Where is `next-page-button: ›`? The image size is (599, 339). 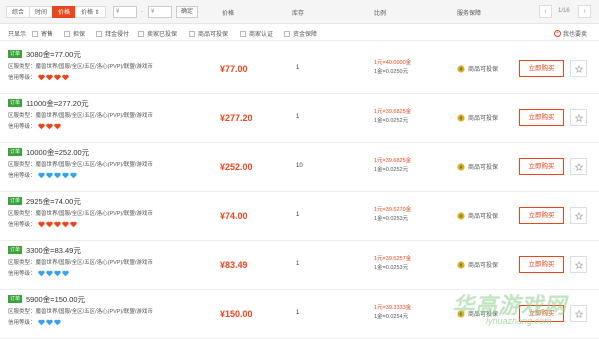 next-page-button: › is located at coordinates (584, 11).